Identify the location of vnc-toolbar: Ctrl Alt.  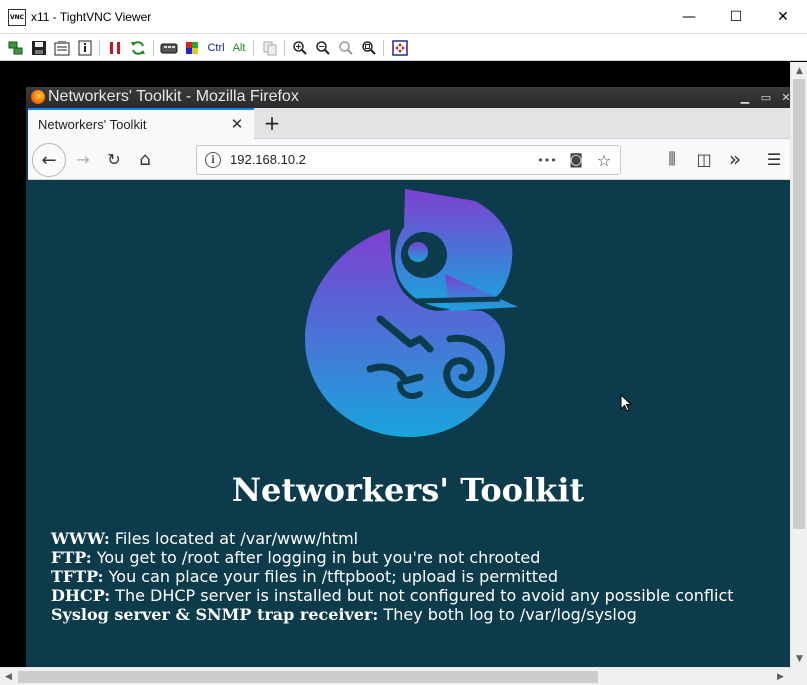
(403, 47).